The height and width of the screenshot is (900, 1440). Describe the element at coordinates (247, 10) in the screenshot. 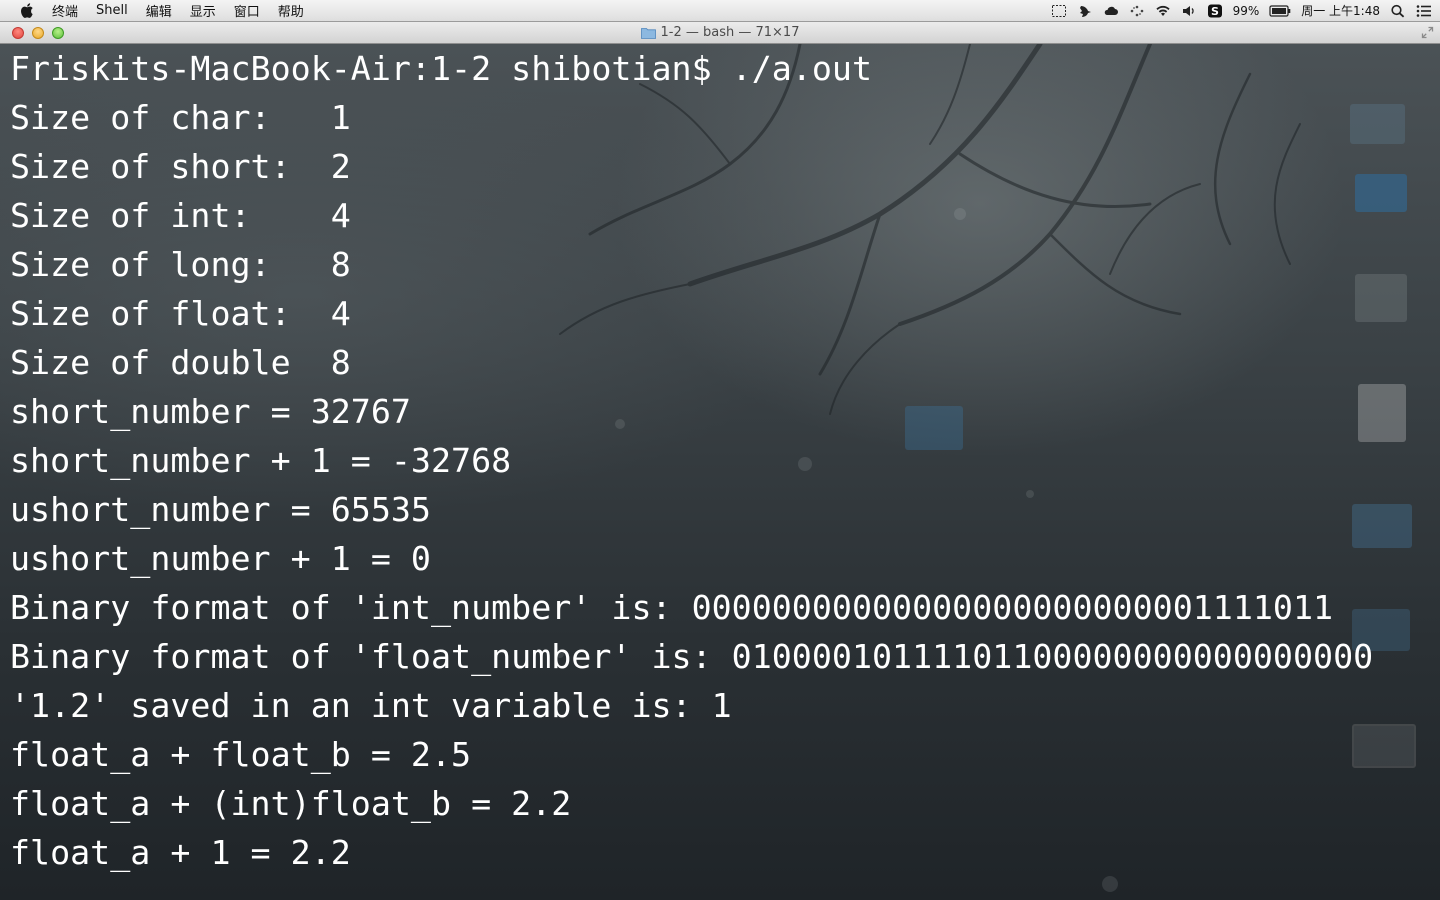

I see `menu-item-window: 窗口` at that location.